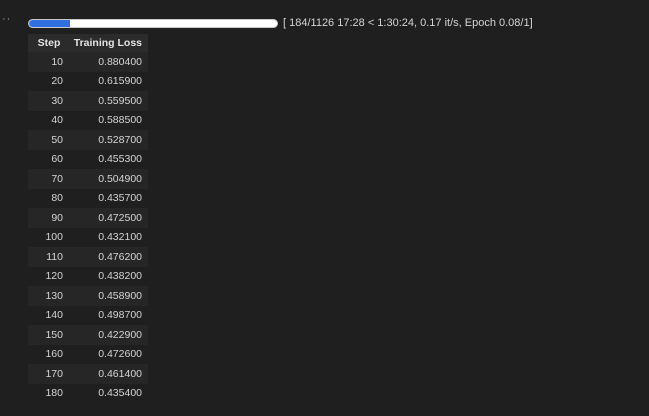 This screenshot has width=649, height=416. What do you see at coordinates (107, 335) in the screenshot?
I see `cell-training-loss: 0.422900` at bounding box center [107, 335].